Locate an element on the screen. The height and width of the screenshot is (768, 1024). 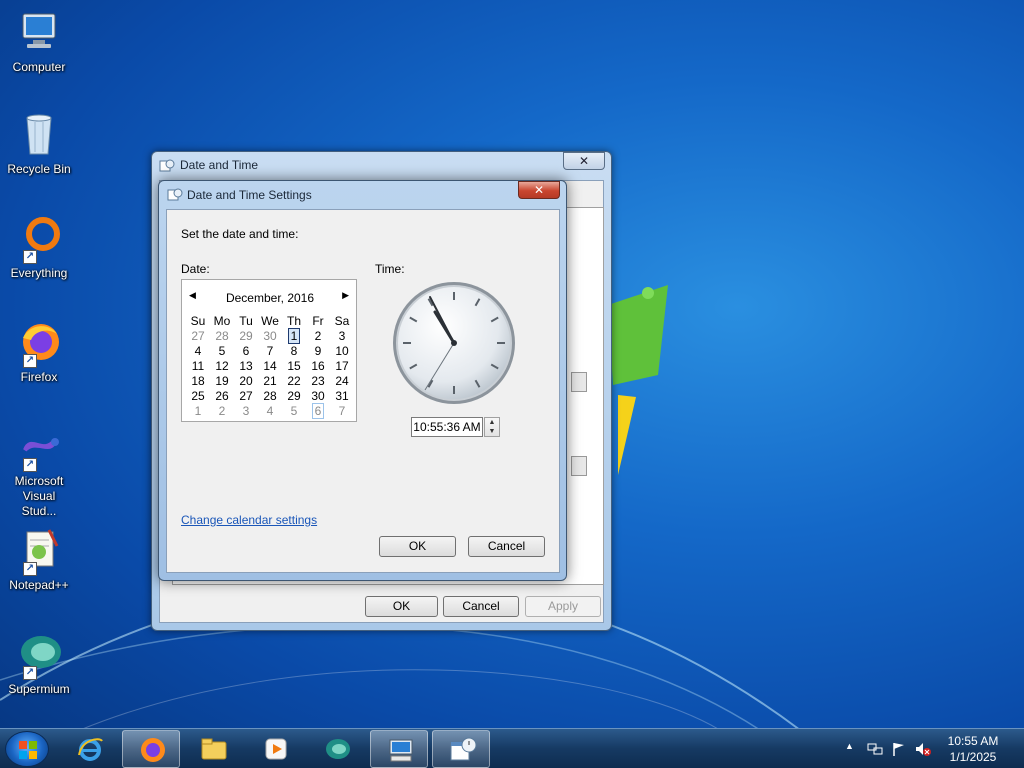
action-center-flag-icon is located at coordinates (899, 749).